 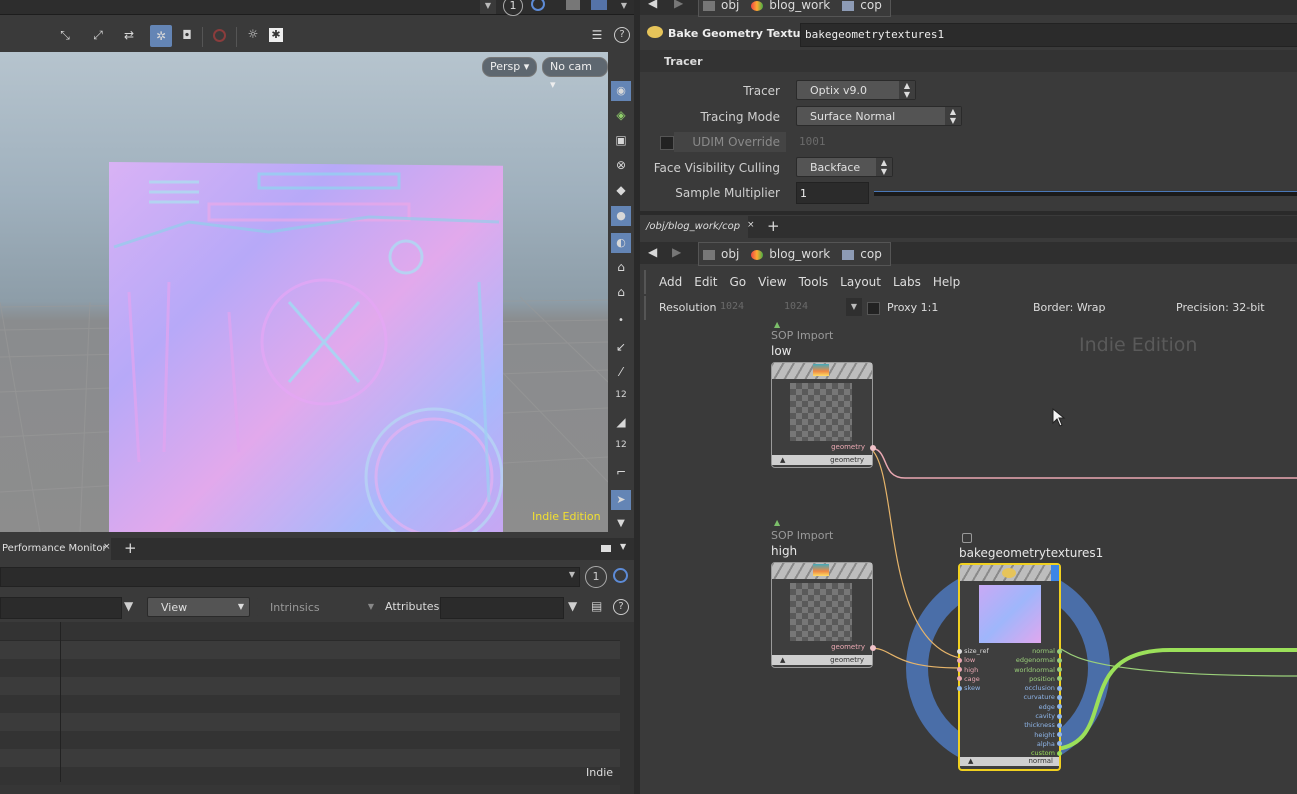 What do you see at coordinates (596, 577) in the screenshot?
I see `pin-counter: 1` at bounding box center [596, 577].